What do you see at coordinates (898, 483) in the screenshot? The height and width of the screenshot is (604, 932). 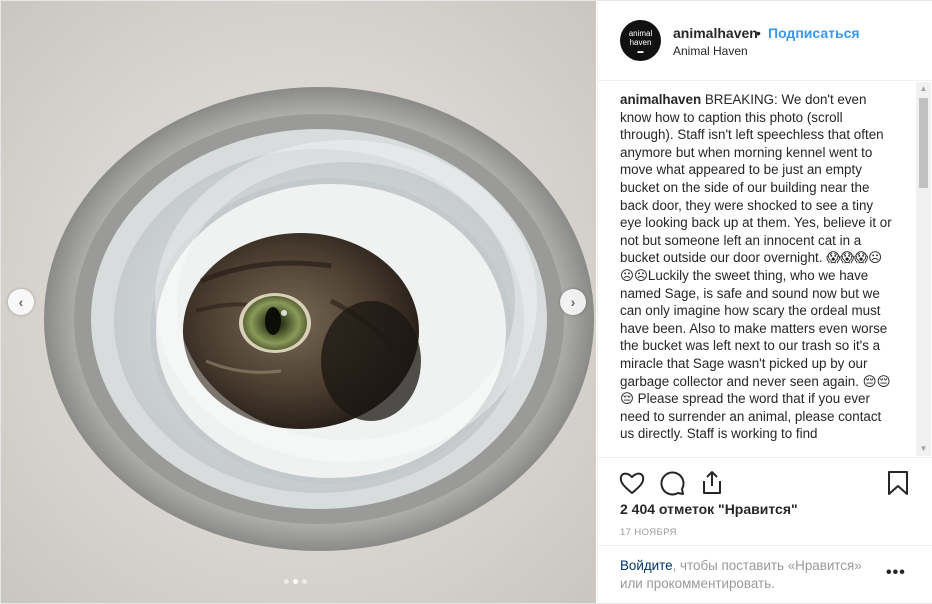 I see `bookmark-icon` at bounding box center [898, 483].